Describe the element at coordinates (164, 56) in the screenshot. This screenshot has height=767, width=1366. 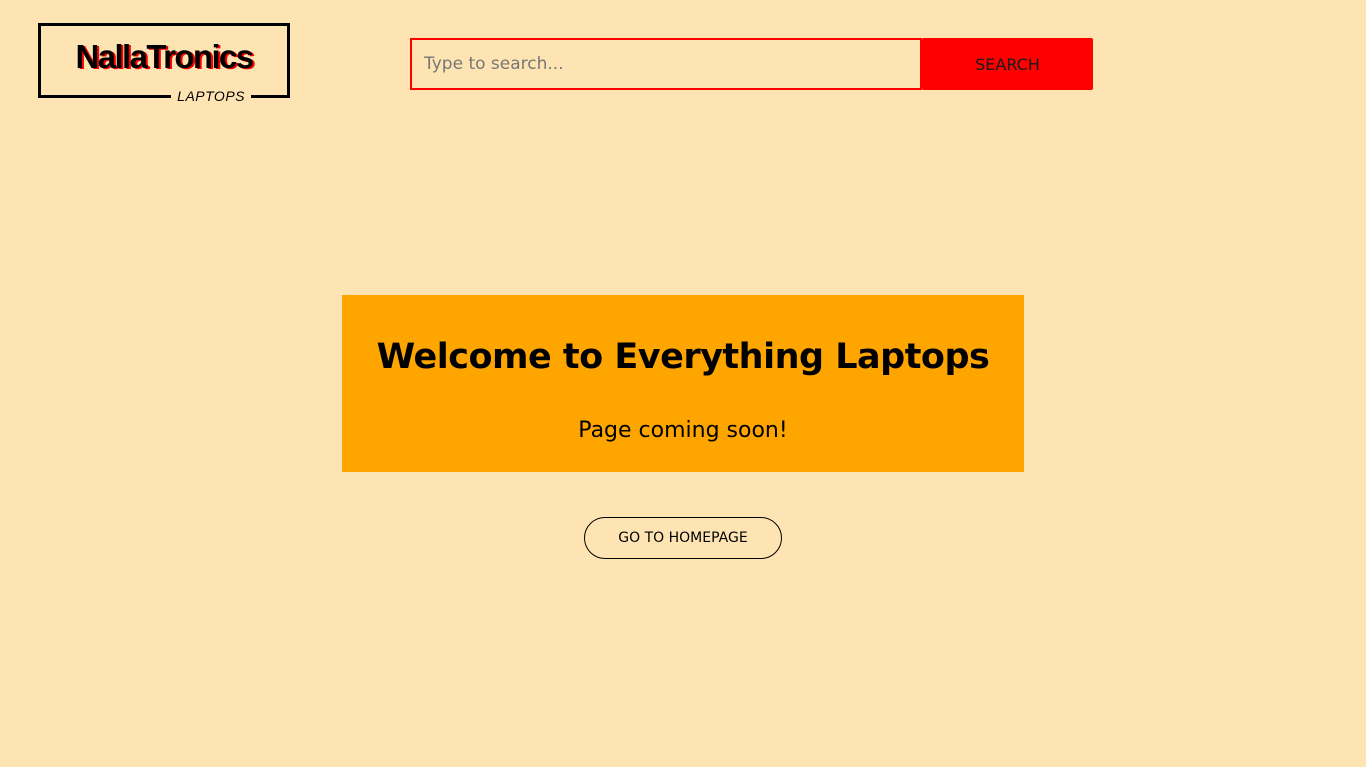
I see `logo-brand-text: NallaTronics` at that location.